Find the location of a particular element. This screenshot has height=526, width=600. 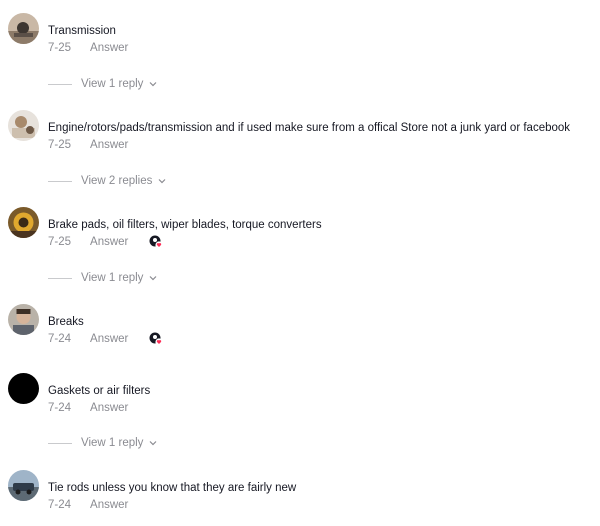

comment-text: Transmission is located at coordinates (82, 31).